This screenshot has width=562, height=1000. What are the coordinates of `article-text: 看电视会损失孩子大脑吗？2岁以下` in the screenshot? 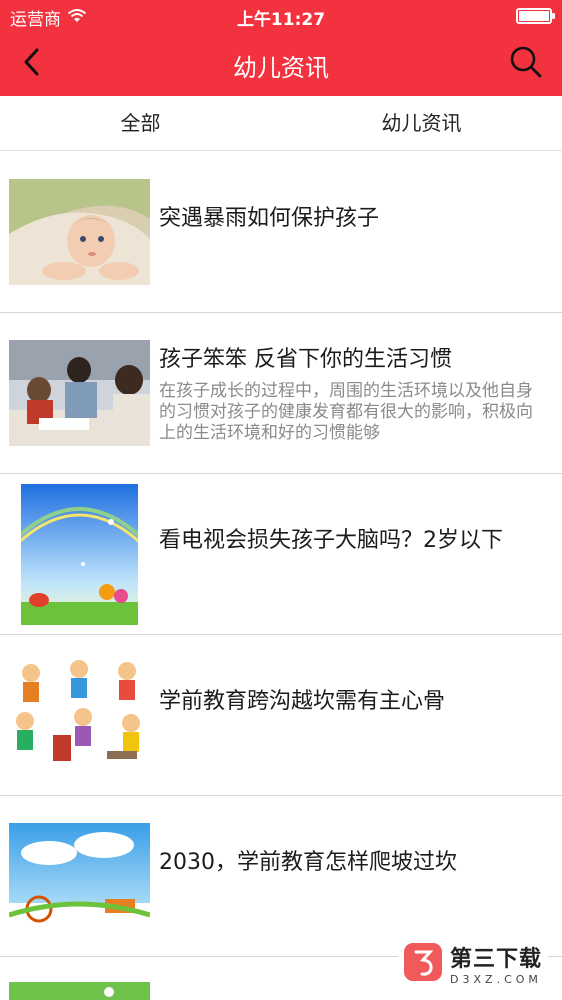 It's located at (351, 538).